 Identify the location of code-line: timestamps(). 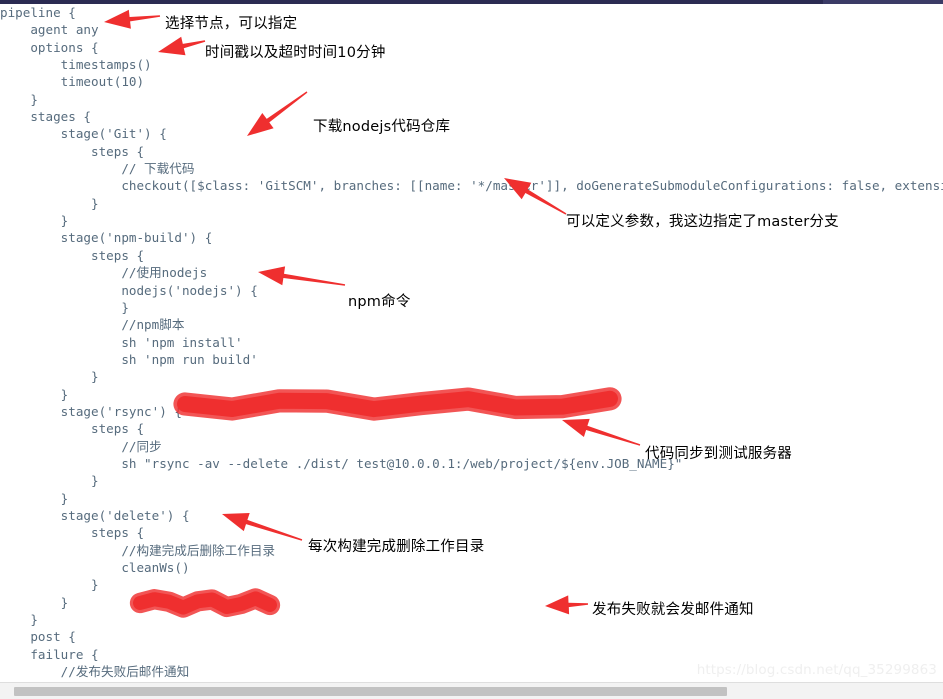
(76, 65).